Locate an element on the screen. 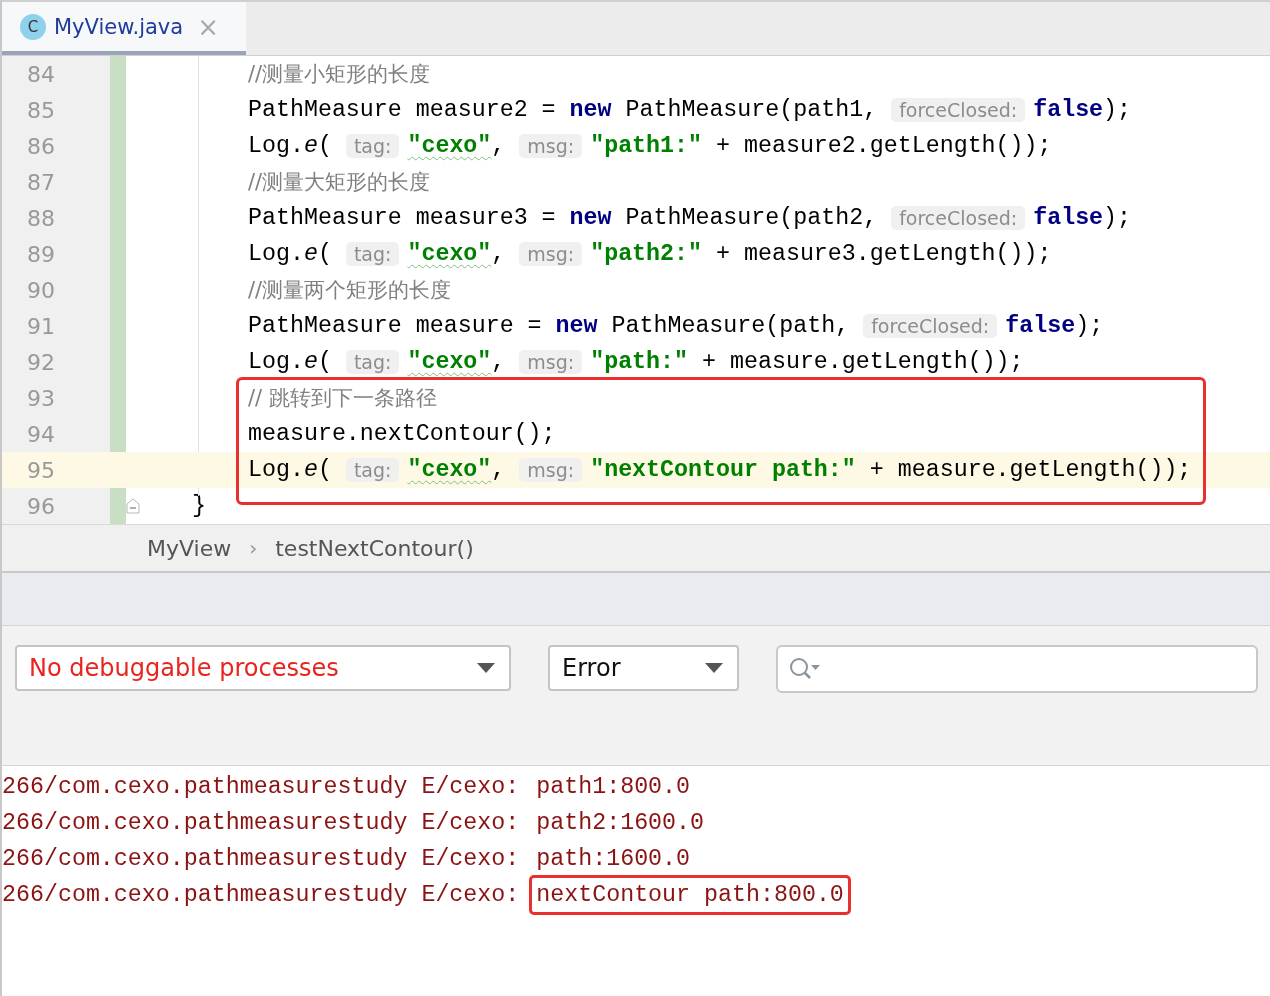 The width and height of the screenshot is (1270, 996). log-message: path:1600.0 is located at coordinates (613, 859).